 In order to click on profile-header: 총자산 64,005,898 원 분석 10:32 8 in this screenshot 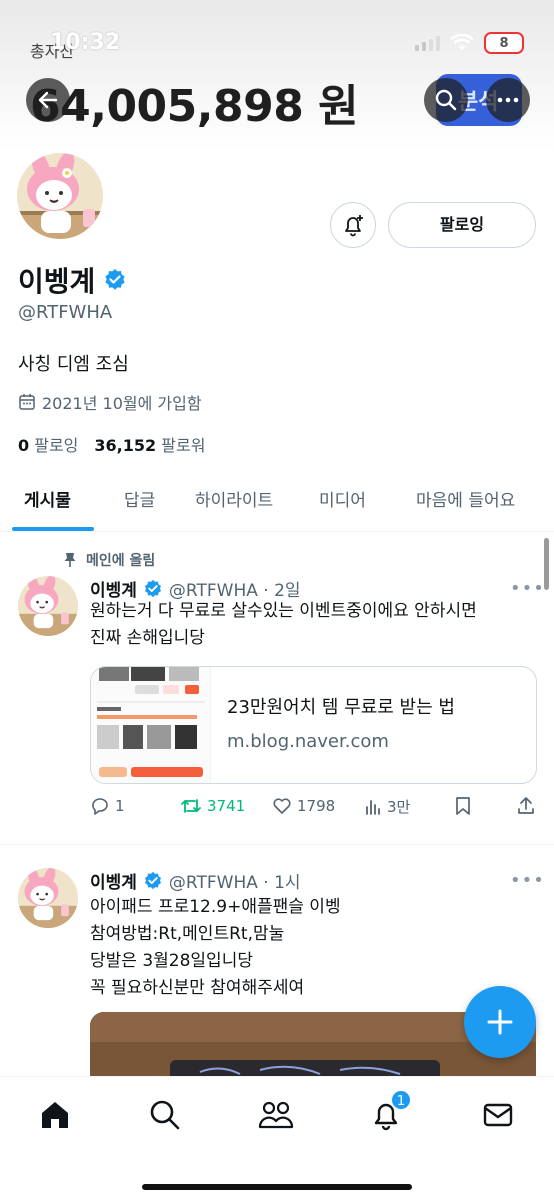, I will do `click(277, 75)`.